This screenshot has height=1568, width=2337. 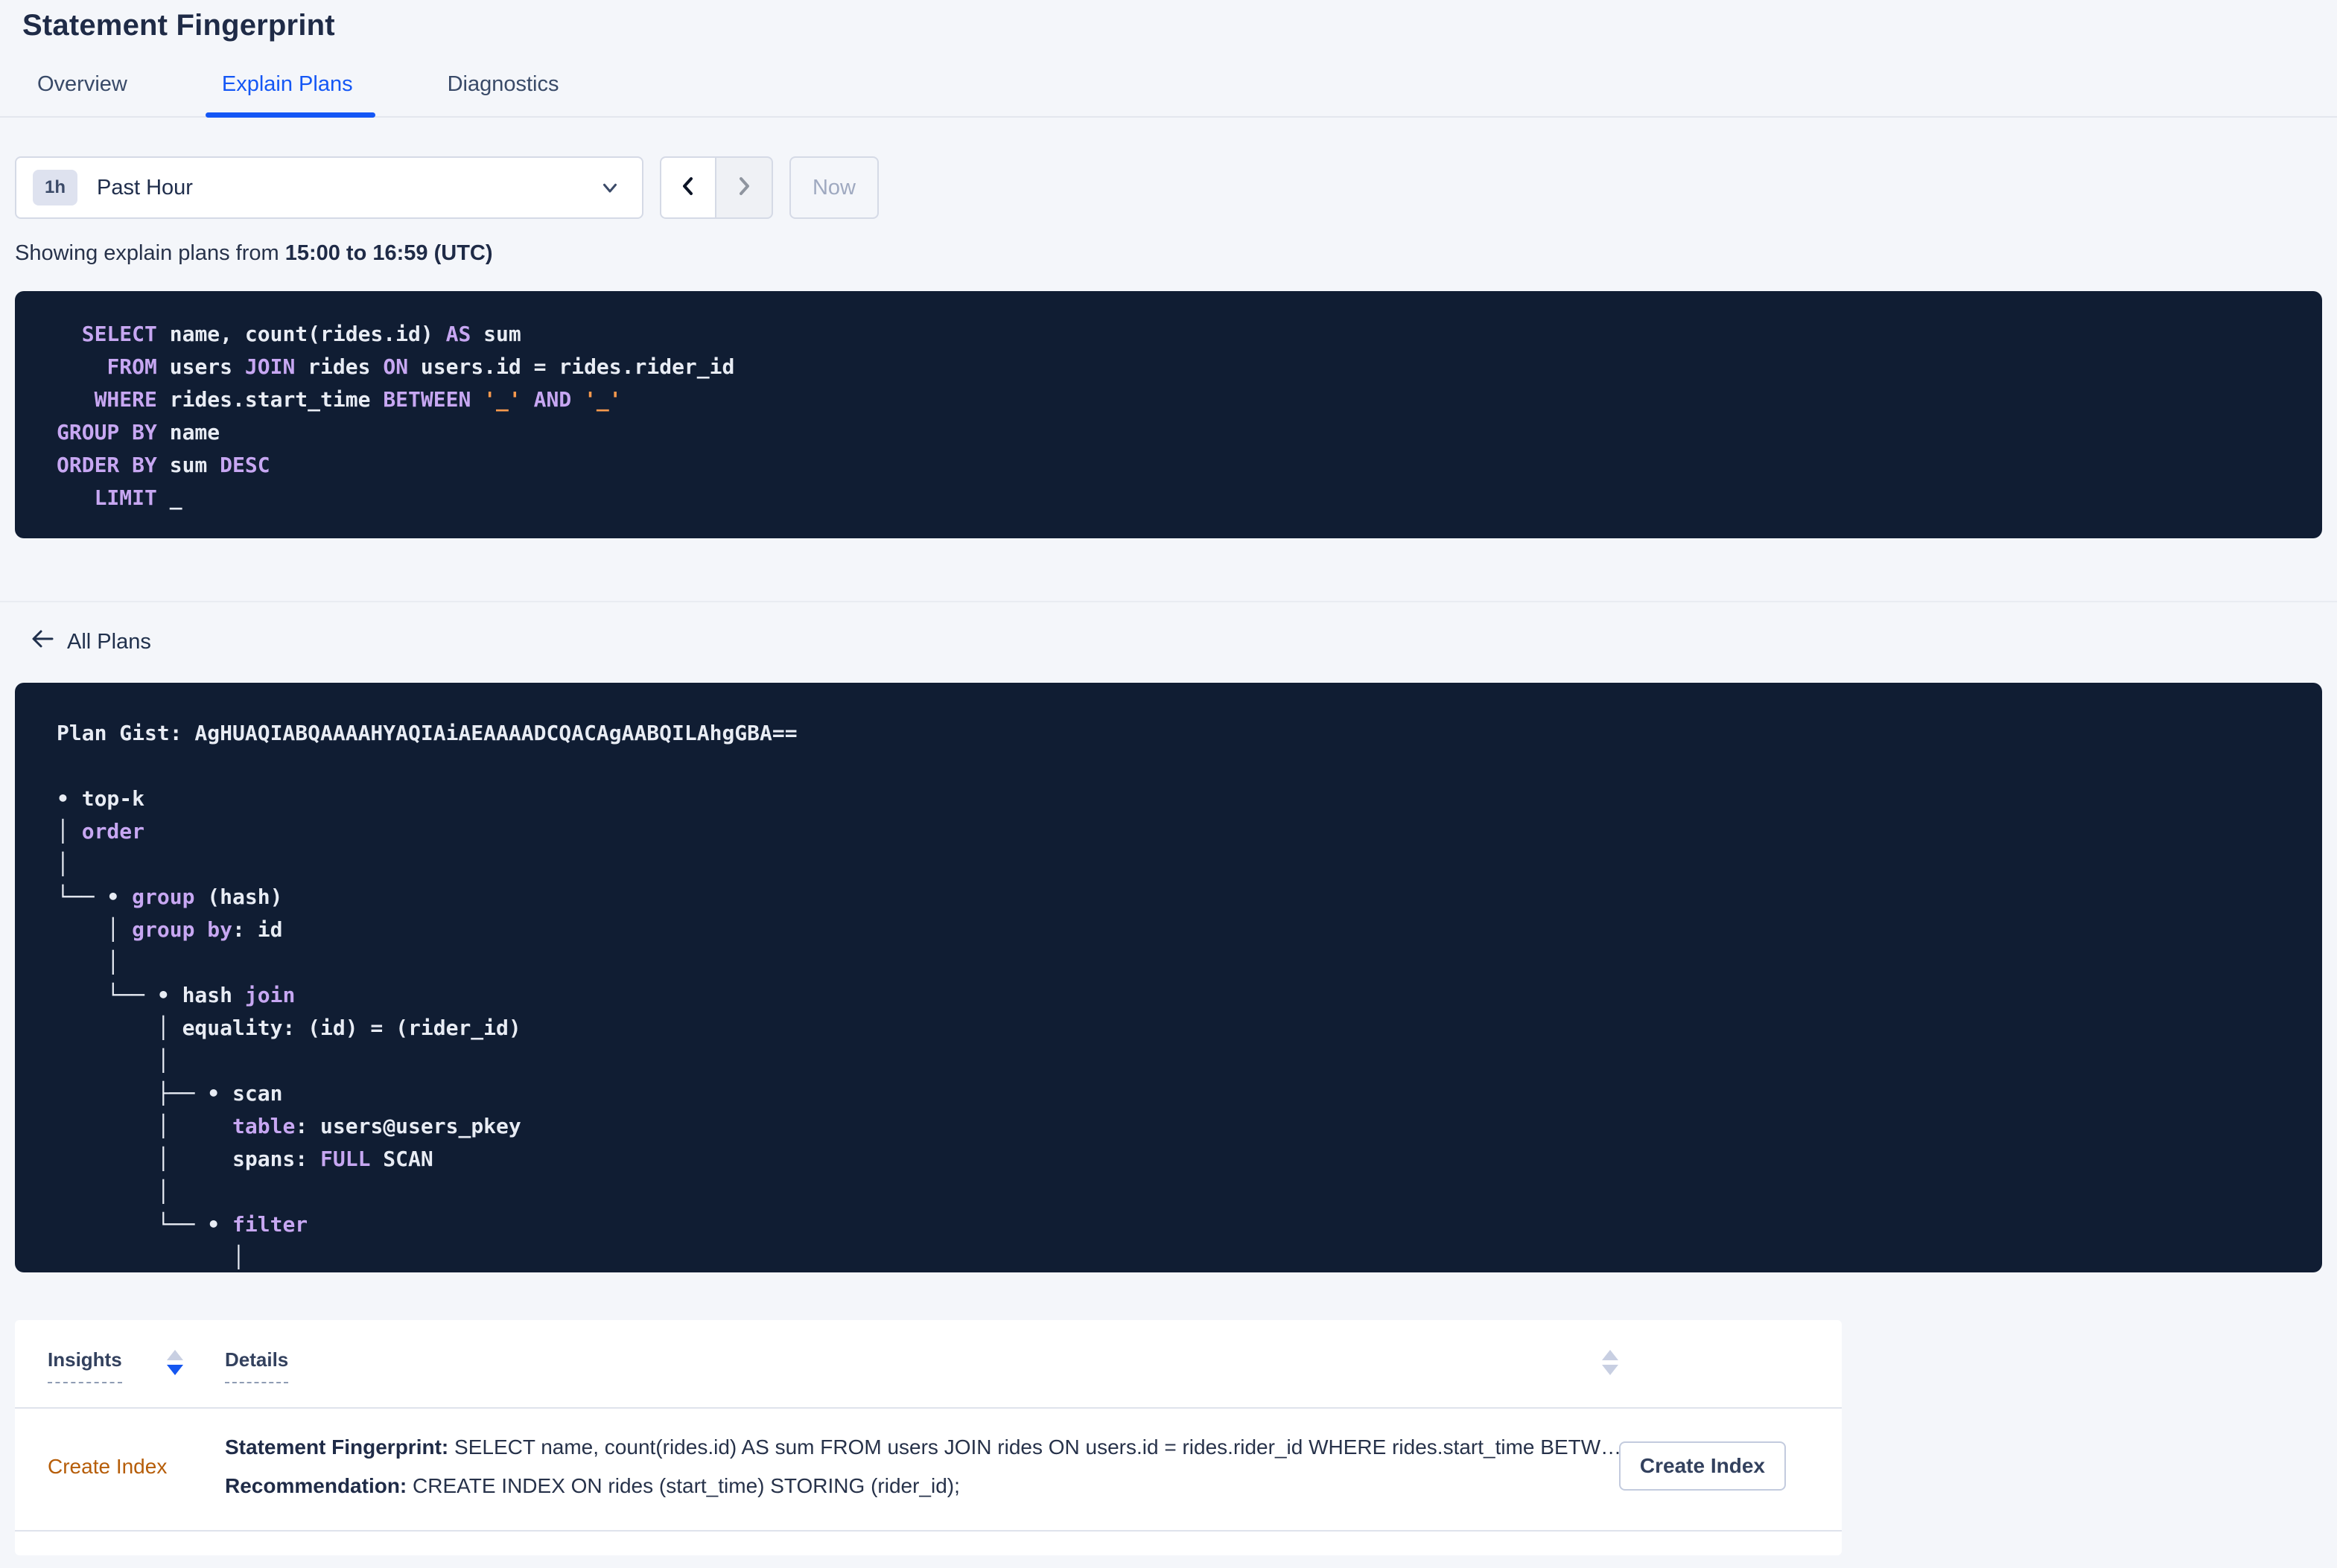 I want to click on insights-sort-control, so click(x=175, y=1362).